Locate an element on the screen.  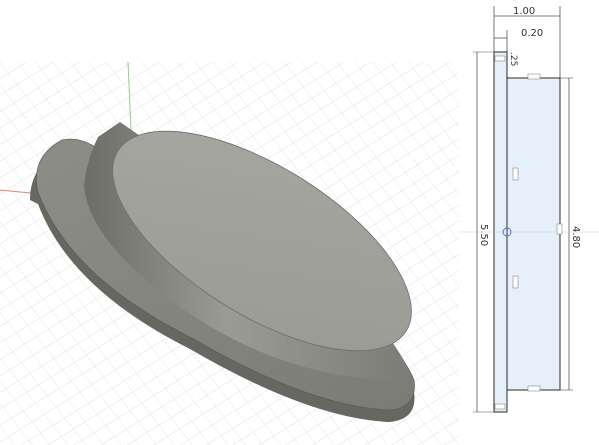
boss-profile is located at coordinates (533, 234).